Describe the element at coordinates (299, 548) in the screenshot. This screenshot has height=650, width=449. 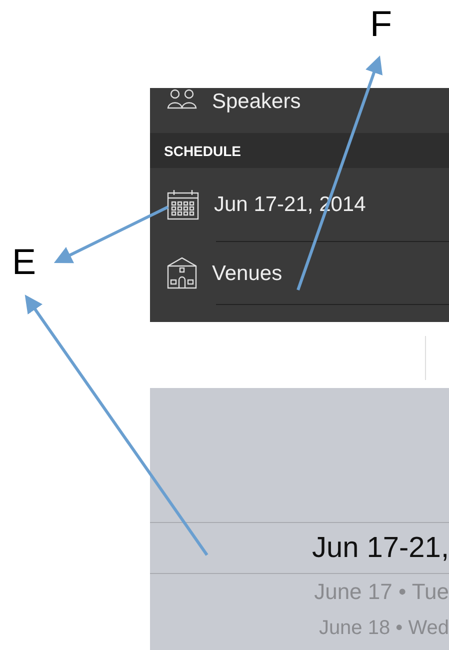
I see `picker-row: Jun 17-21,` at that location.